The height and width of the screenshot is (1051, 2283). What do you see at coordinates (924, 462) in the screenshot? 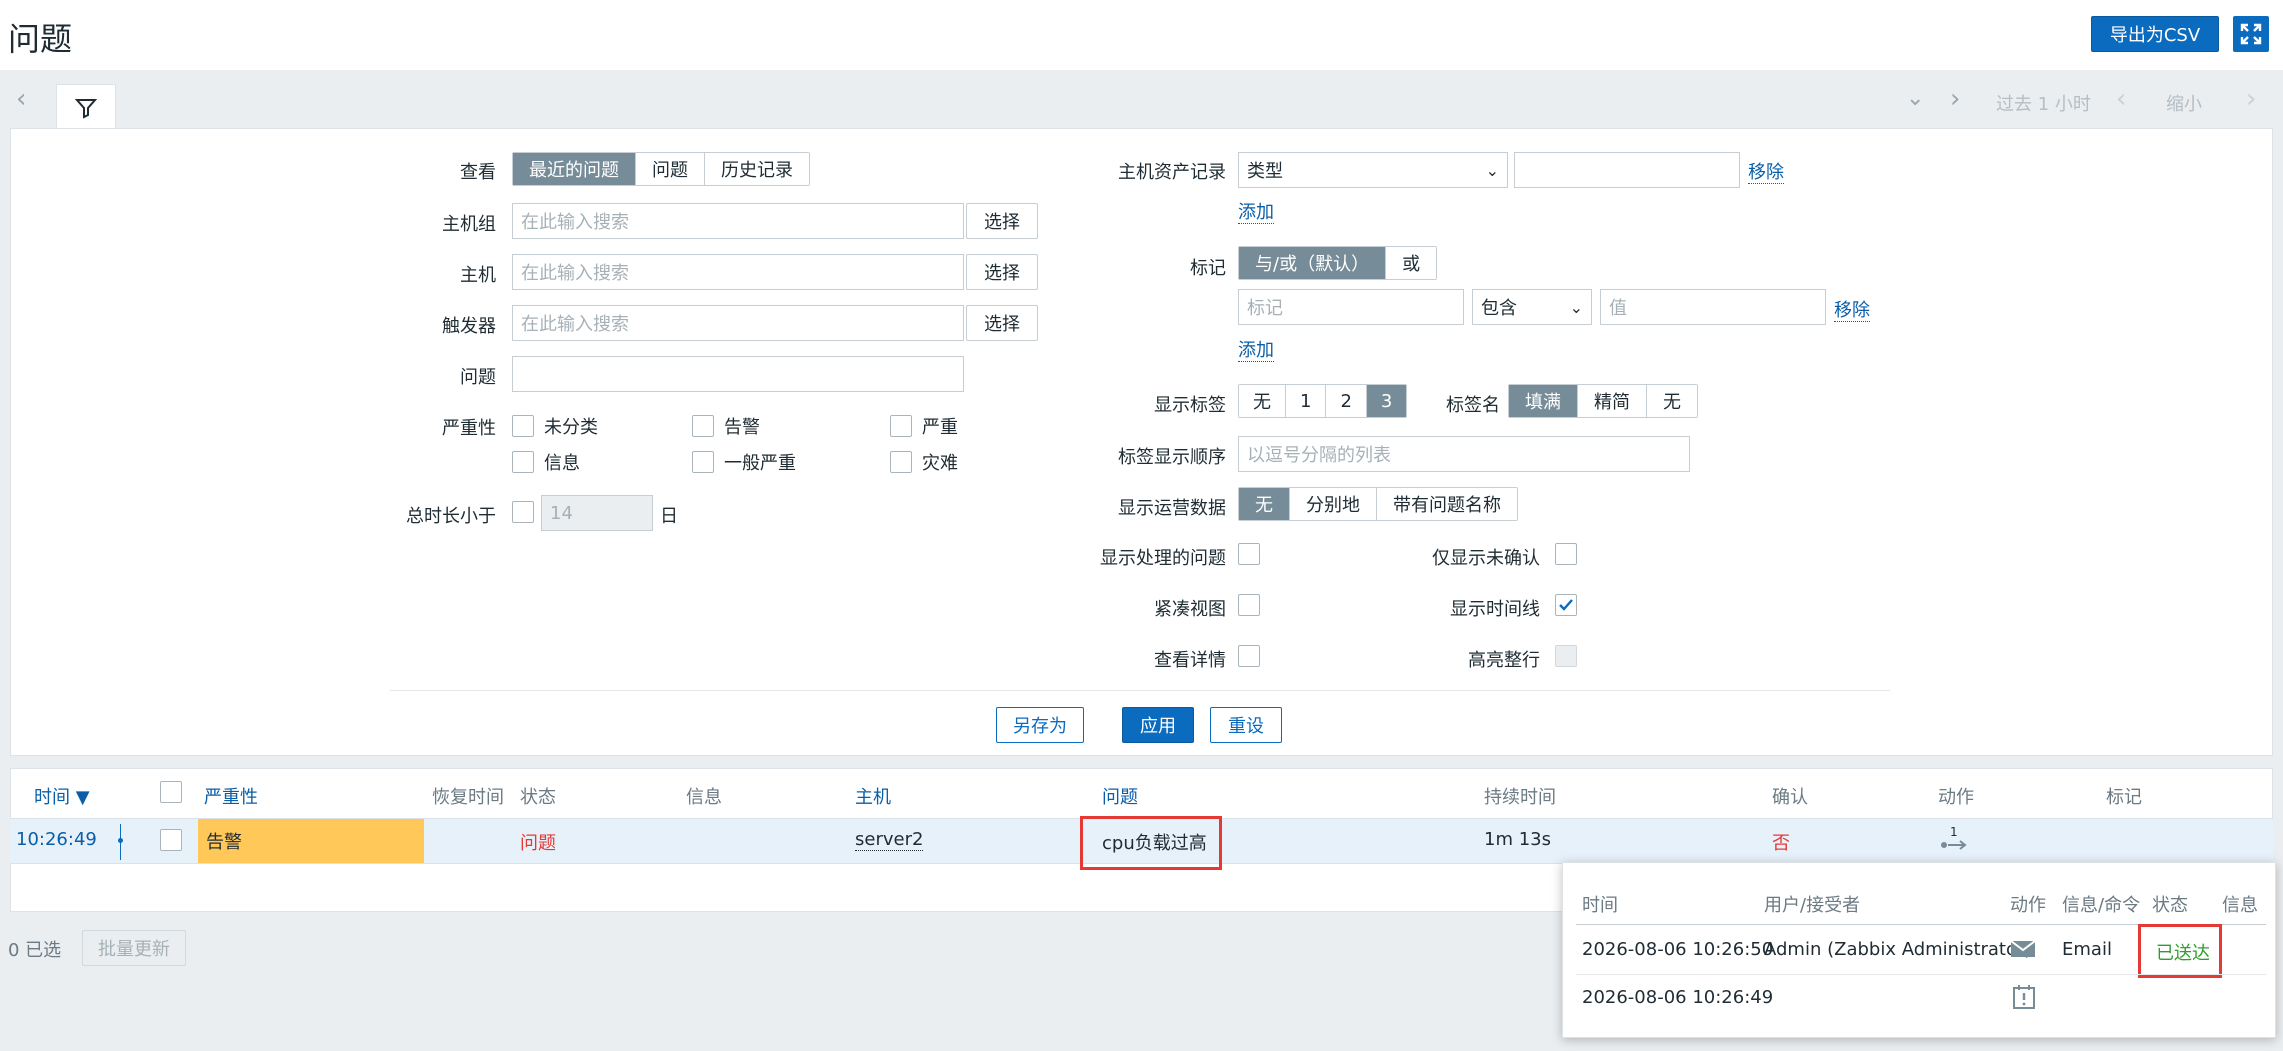
I see `severity-disaster: 灾难` at bounding box center [924, 462].